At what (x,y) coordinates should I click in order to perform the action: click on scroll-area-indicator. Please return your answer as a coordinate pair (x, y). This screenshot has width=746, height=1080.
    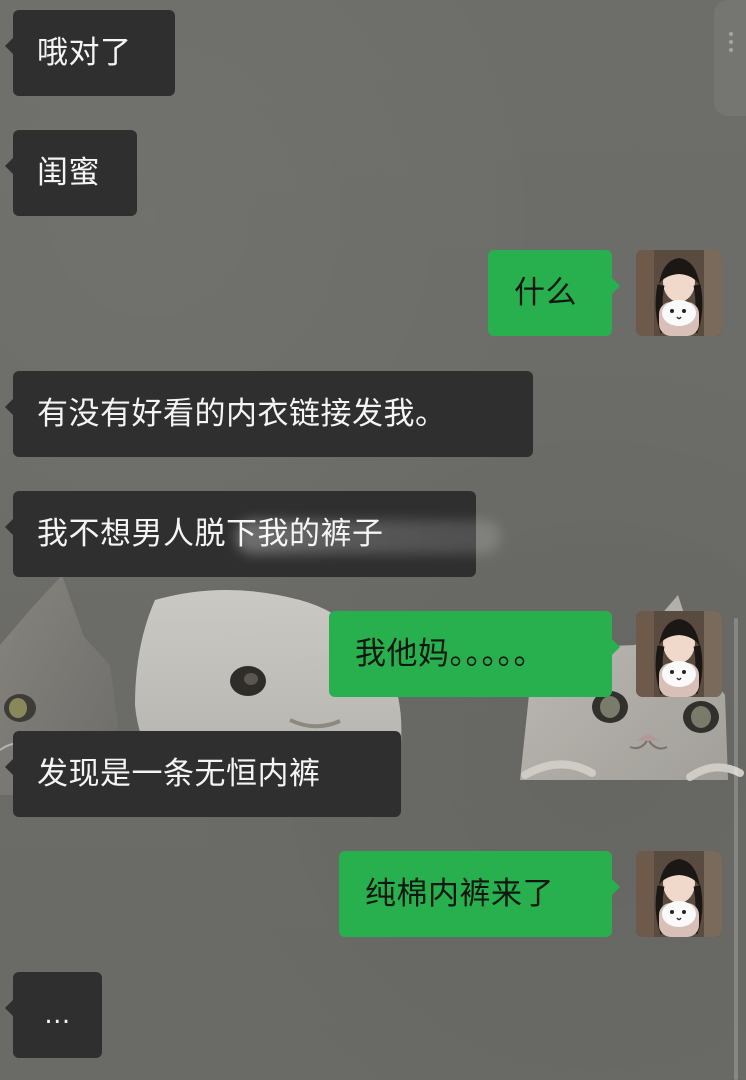
    Looking at the image, I should click on (730, 58).